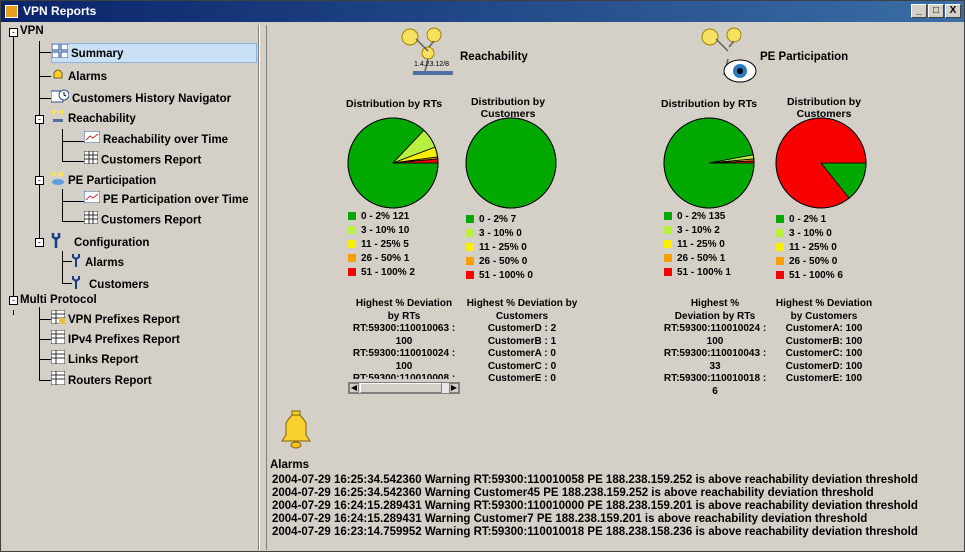 The width and height of the screenshot is (965, 552). Describe the element at coordinates (263, 287) in the screenshot. I see `pane-splitter` at that location.